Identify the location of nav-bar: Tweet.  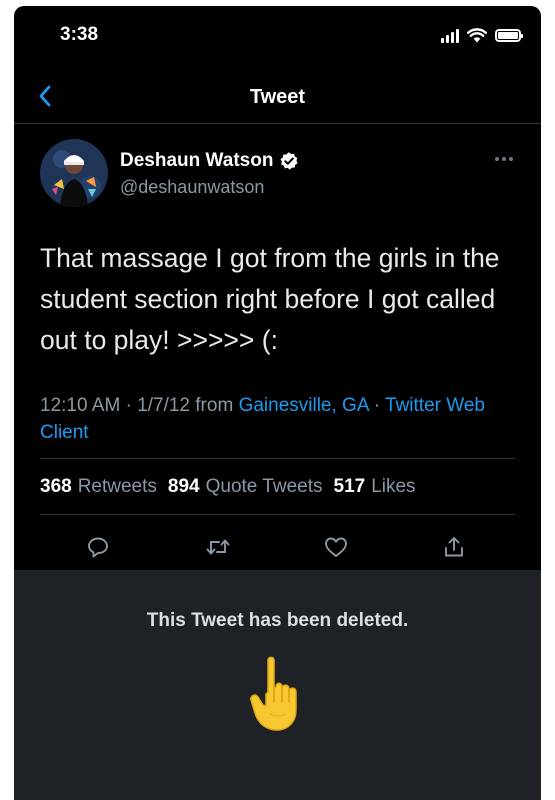
(277, 96).